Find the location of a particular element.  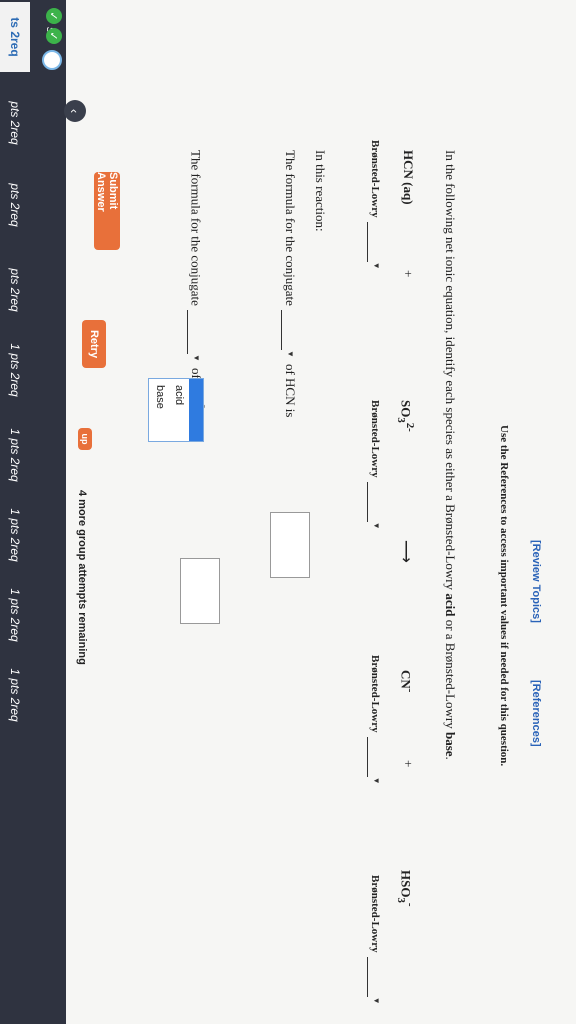

label-select-3: Brønsted-Lowry ▼ is located at coordinates (374, 720).